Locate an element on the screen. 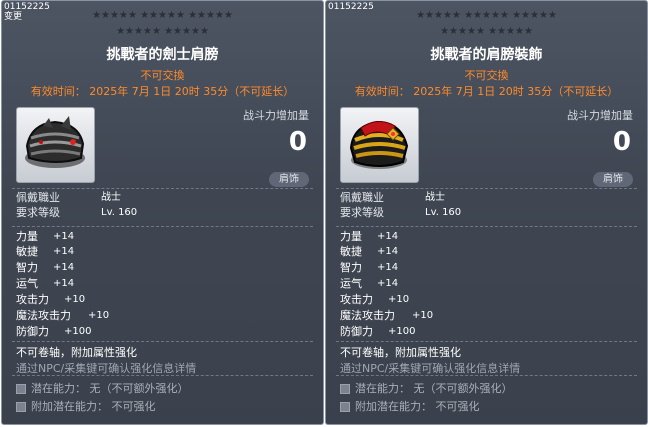  gold-red-shoulder-icon is located at coordinates (379, 144).